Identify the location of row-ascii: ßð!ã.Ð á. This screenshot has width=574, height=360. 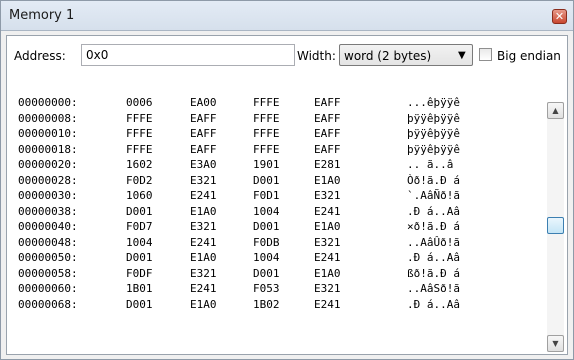
(433, 273).